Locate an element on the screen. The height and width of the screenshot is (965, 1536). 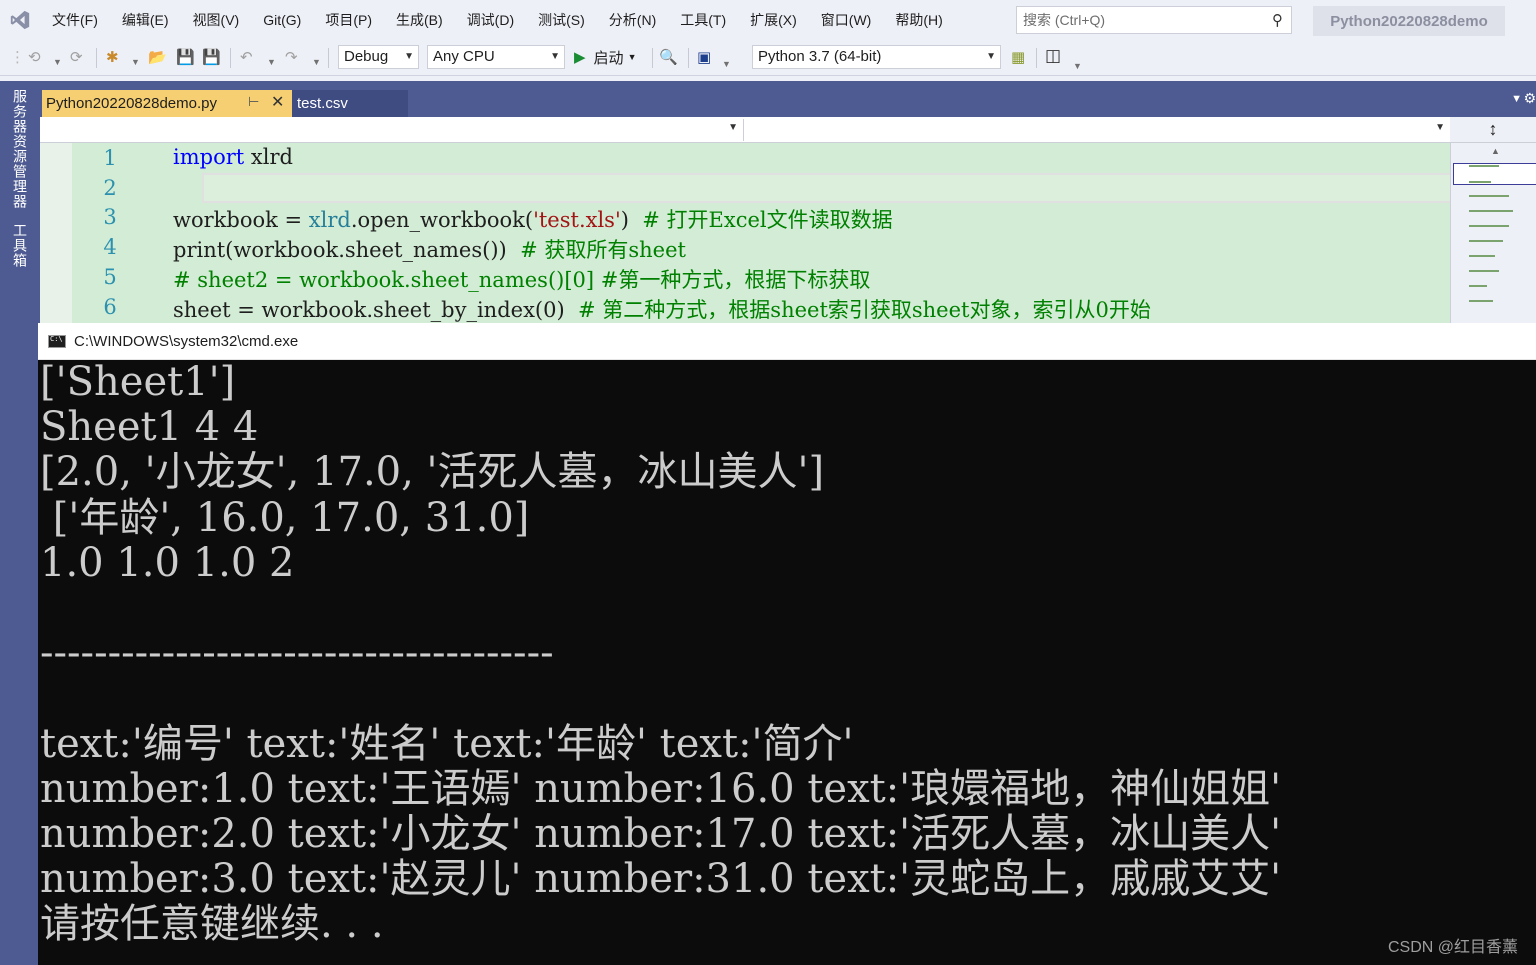
menu-item: 测试(S) is located at coordinates (561, 20).